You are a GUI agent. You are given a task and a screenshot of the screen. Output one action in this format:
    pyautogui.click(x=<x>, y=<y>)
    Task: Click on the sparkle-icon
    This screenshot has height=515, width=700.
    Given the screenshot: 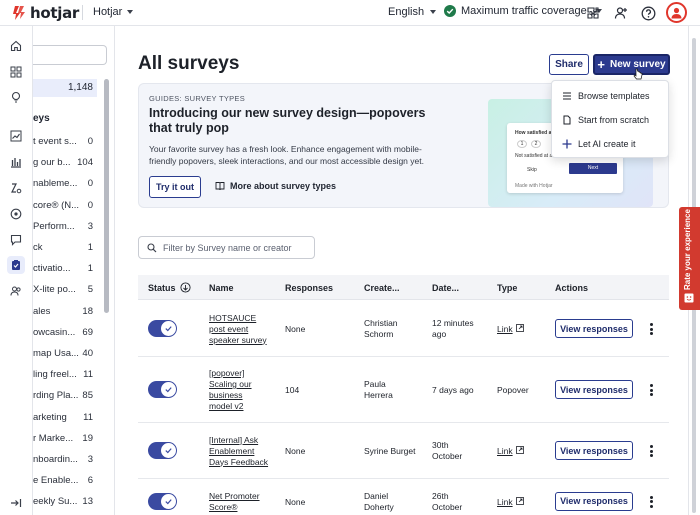 What is the action you would take?
    pyautogui.click(x=567, y=143)
    